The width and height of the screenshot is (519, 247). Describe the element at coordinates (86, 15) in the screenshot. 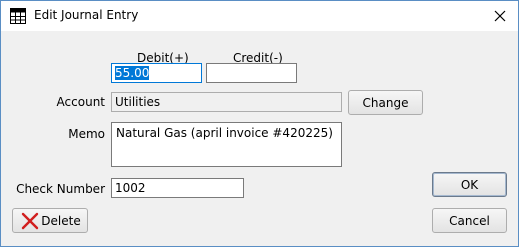

I see `window-title: Edit Journal Entry` at that location.